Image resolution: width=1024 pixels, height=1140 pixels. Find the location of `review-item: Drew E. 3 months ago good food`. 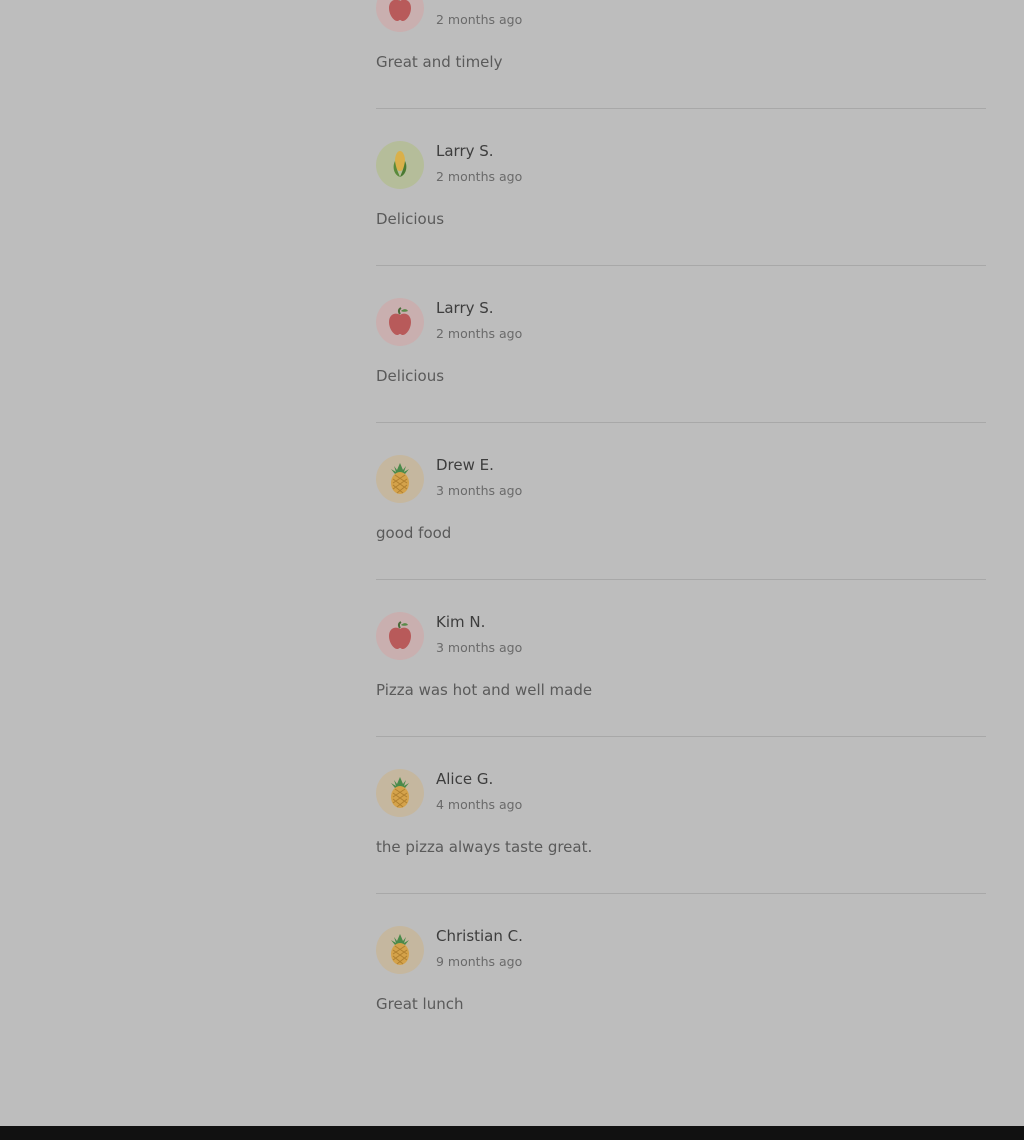

review-item: Drew E. 3 months ago good food is located at coordinates (681, 447).